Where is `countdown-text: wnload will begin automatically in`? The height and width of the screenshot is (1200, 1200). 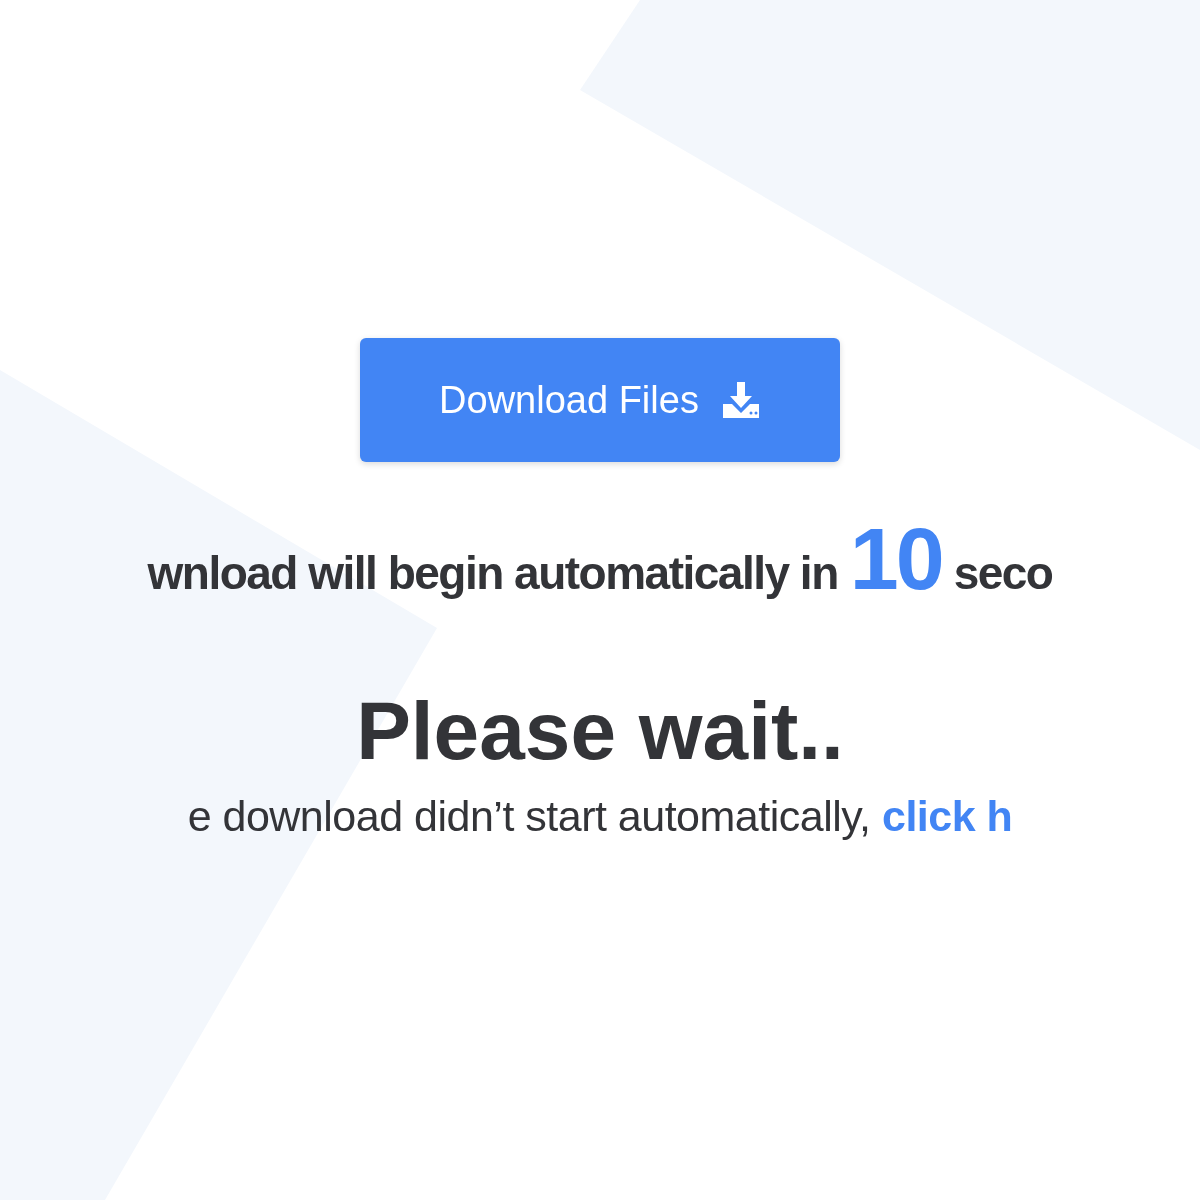
countdown-text: wnload will begin automatically in is located at coordinates (492, 573).